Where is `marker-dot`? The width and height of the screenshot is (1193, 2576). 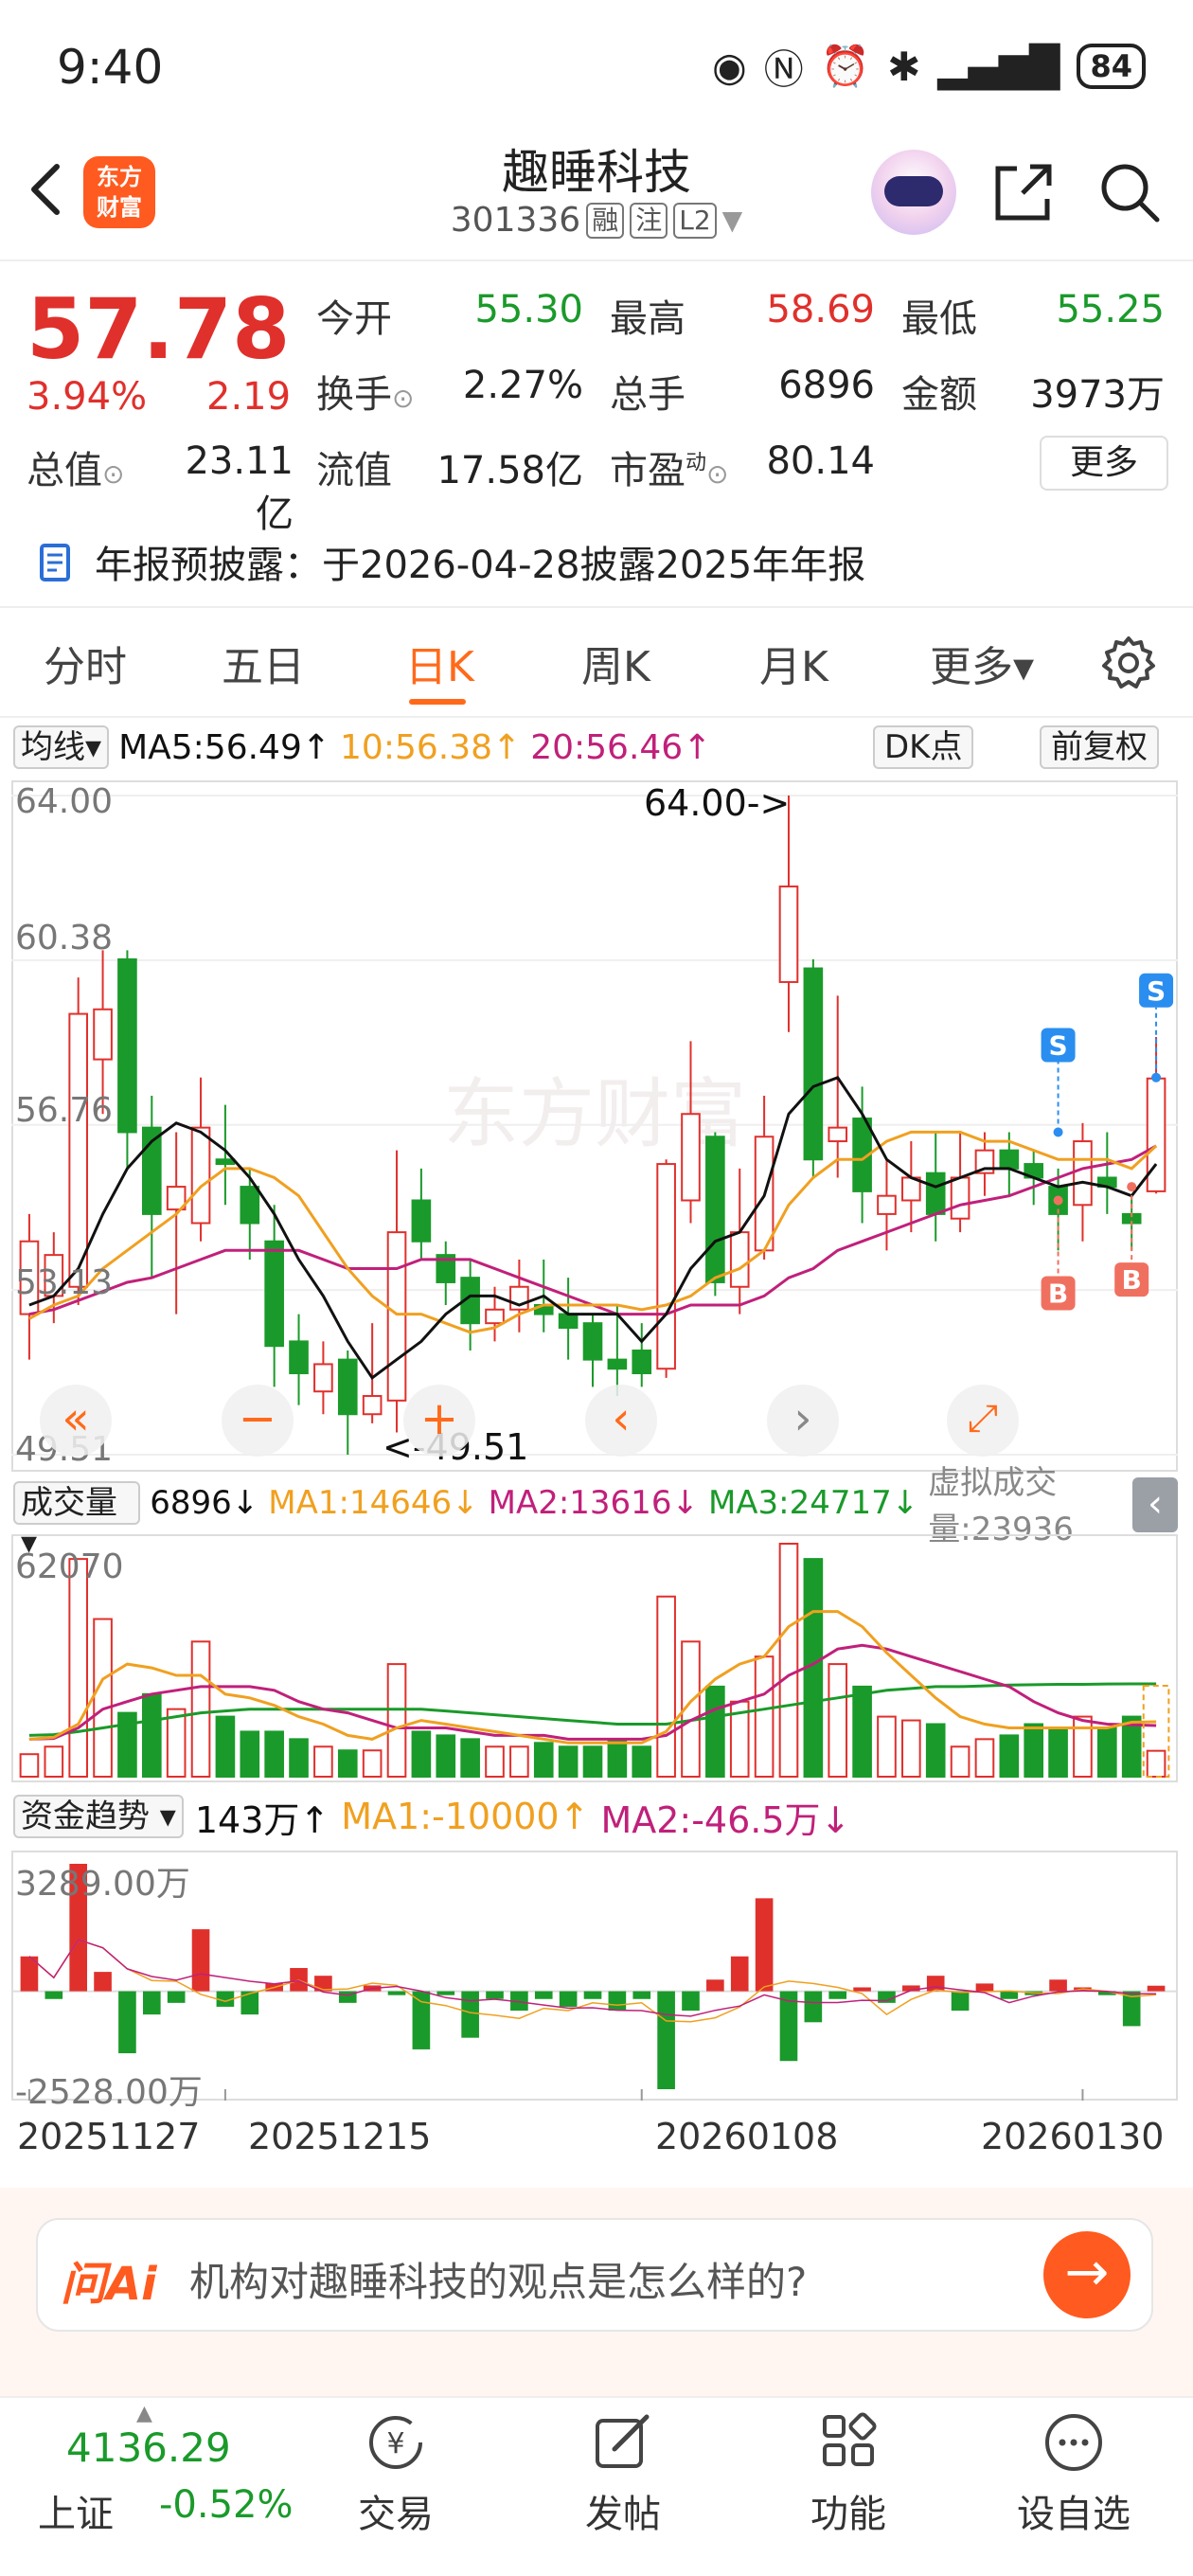 marker-dot is located at coordinates (1058, 1132).